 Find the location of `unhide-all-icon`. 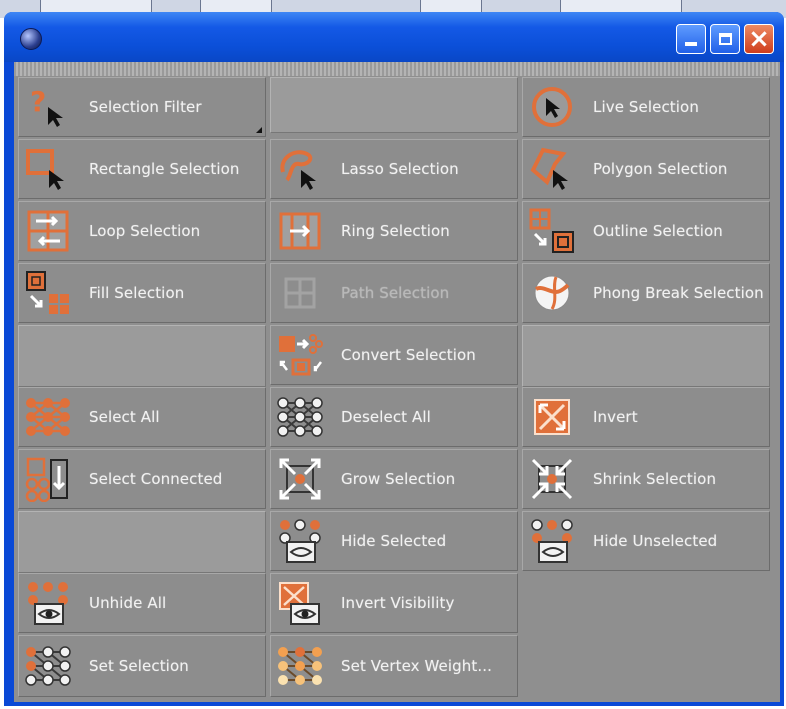

unhide-all-icon is located at coordinates (48, 603).